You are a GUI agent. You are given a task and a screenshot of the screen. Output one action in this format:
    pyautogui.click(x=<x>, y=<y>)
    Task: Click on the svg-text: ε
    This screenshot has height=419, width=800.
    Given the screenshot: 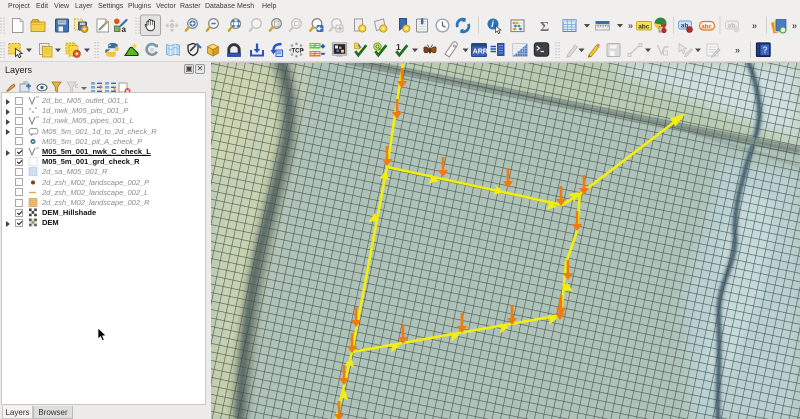 What is the action you would take?
    pyautogui.click(x=76, y=86)
    